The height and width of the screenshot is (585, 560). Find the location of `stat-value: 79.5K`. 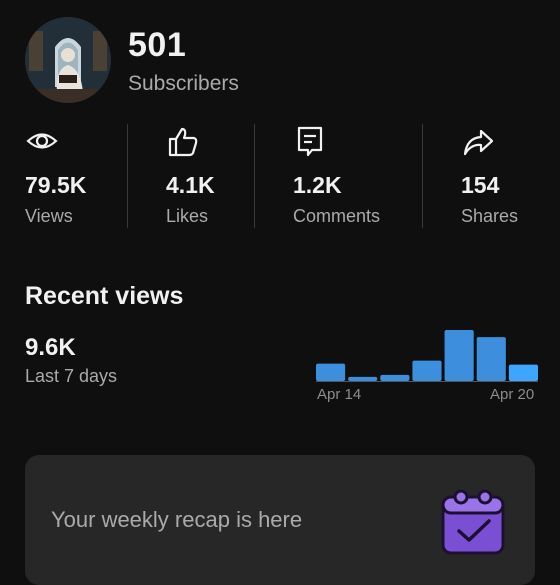

stat-value: 79.5K is located at coordinates (56, 185).